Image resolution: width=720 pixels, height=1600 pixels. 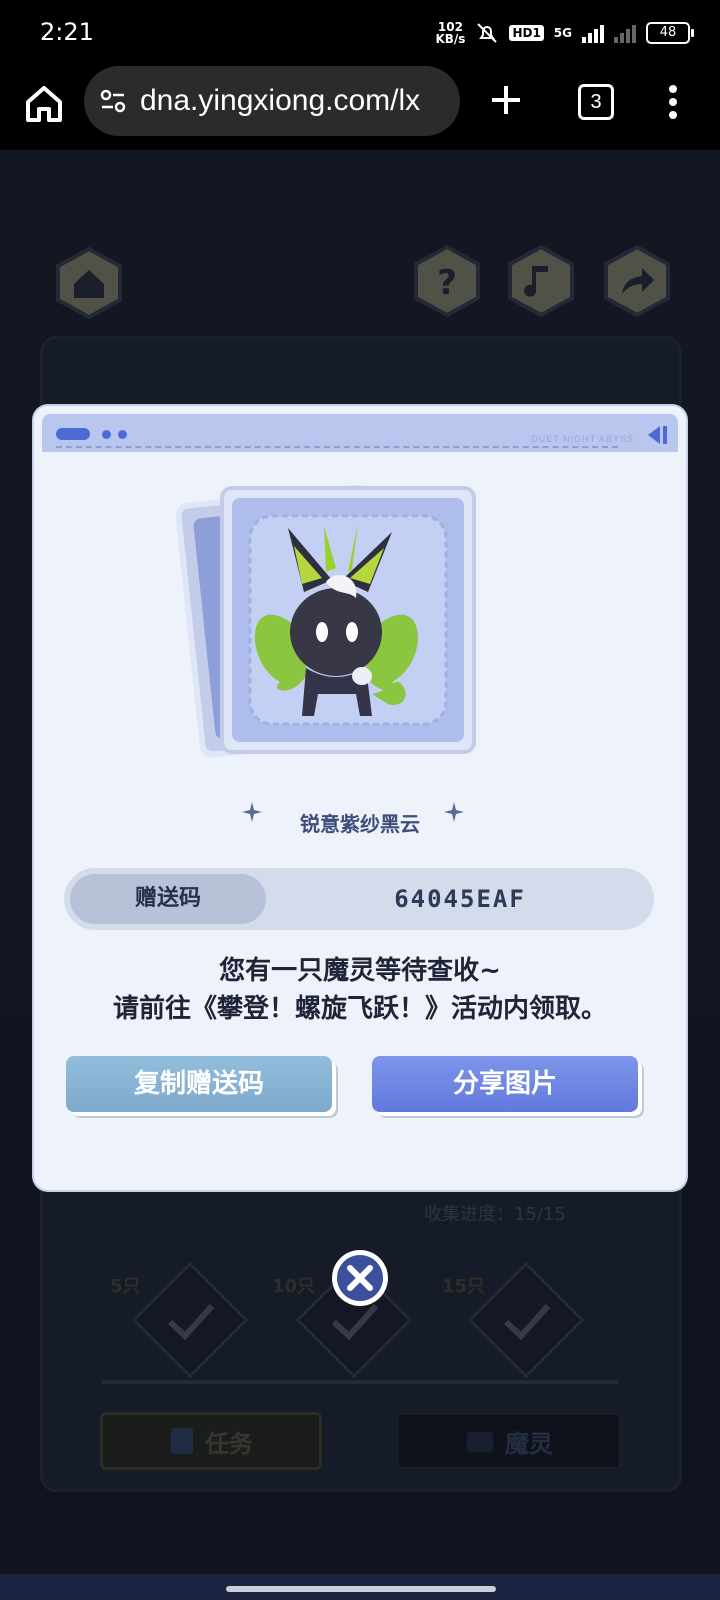 What do you see at coordinates (673, 102) in the screenshot?
I see `more-menu-icon` at bounding box center [673, 102].